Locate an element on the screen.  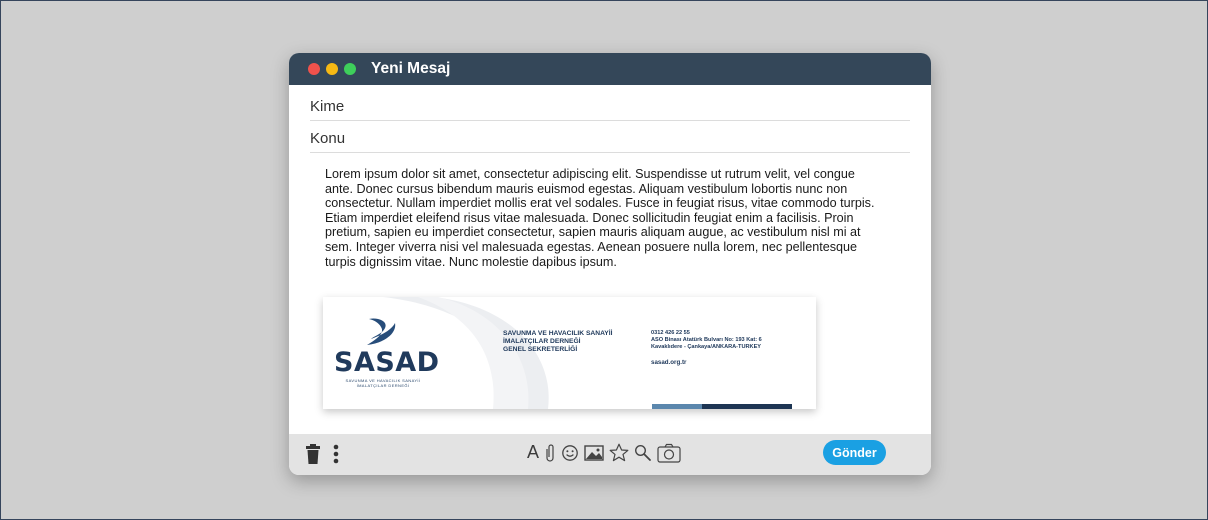
image-icon is located at coordinates (594, 453).